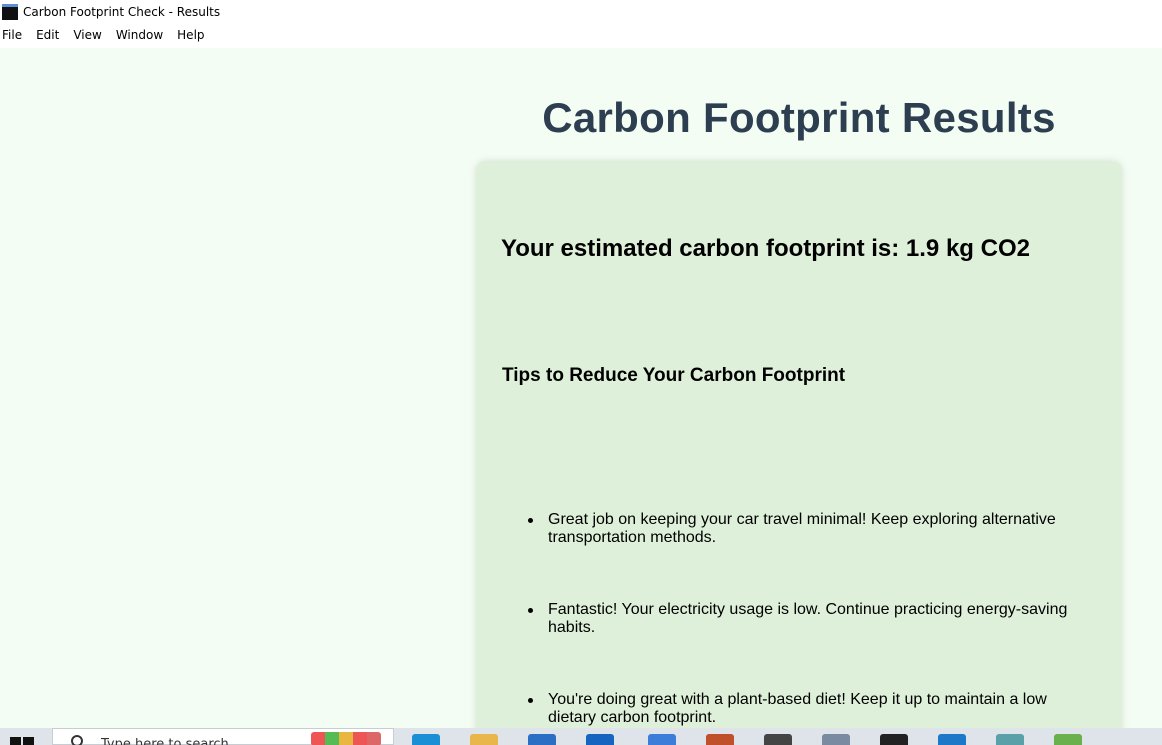 The image size is (1162, 745). What do you see at coordinates (190, 35) in the screenshot?
I see `menu-help: Help` at bounding box center [190, 35].